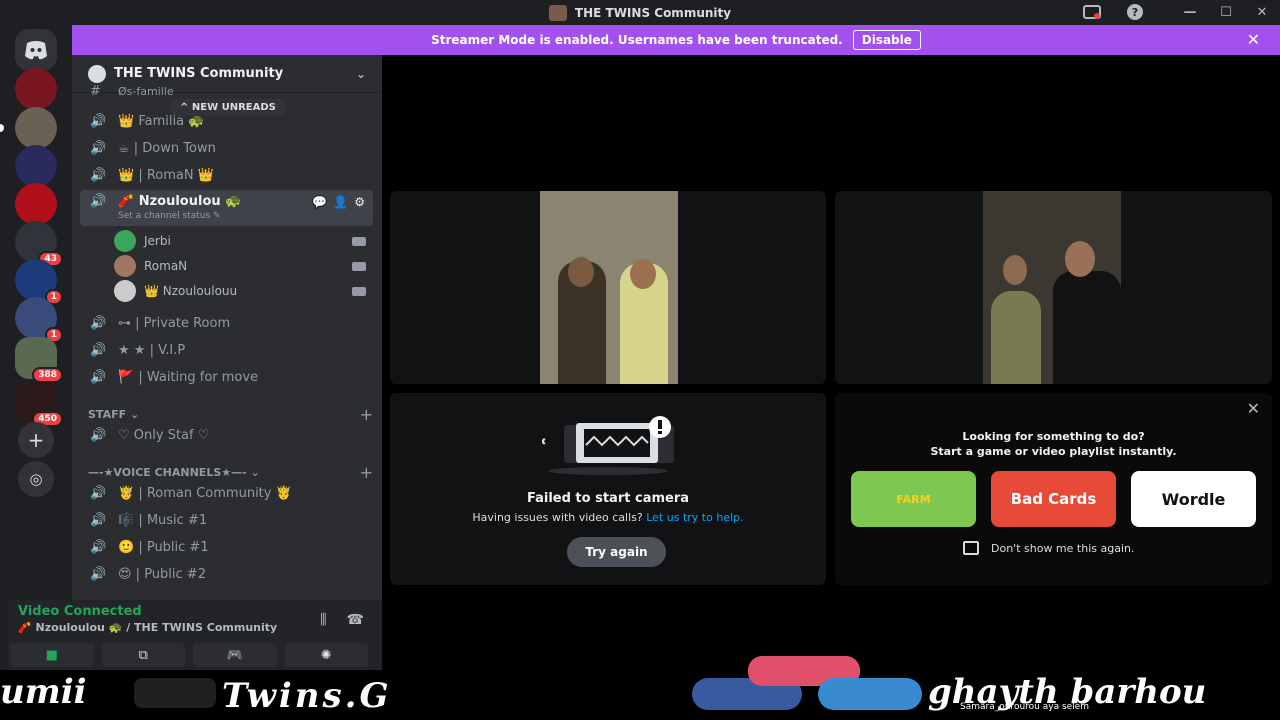  Describe the element at coordinates (359, 241) in the screenshot. I see `camera-icon` at that location.